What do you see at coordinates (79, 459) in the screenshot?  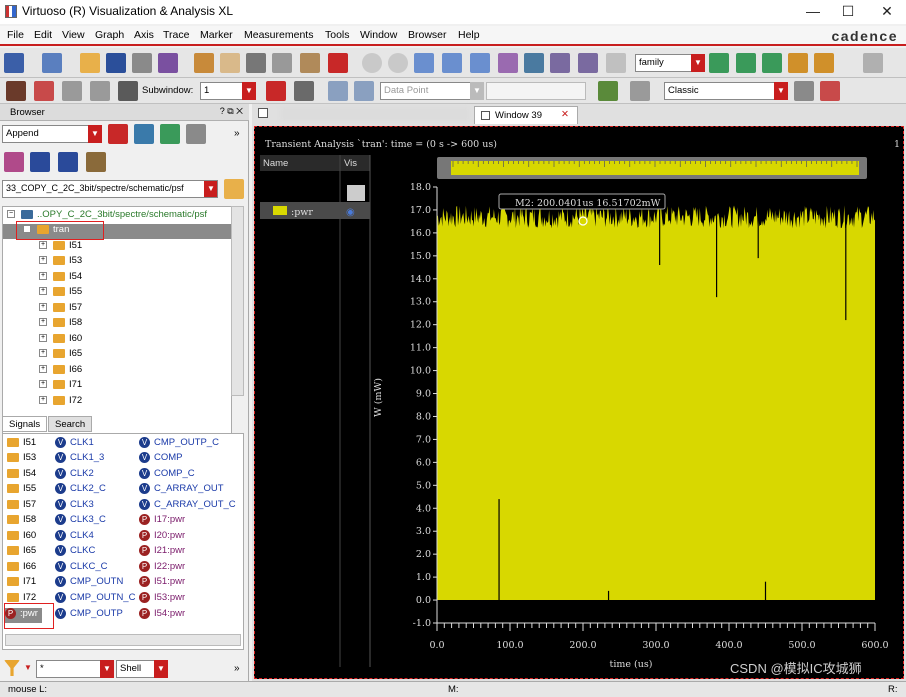 I see `signal-item: V CLK1_3` at bounding box center [79, 459].